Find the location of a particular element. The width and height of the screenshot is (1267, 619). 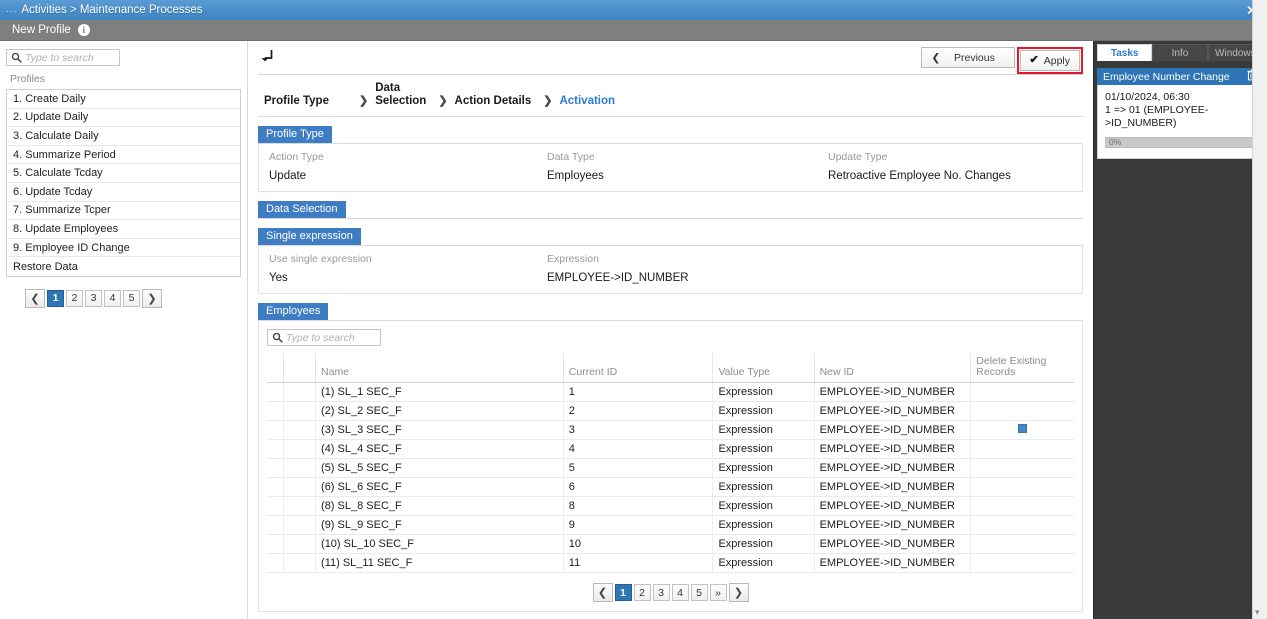

employees-search-input is located at coordinates (331, 337).